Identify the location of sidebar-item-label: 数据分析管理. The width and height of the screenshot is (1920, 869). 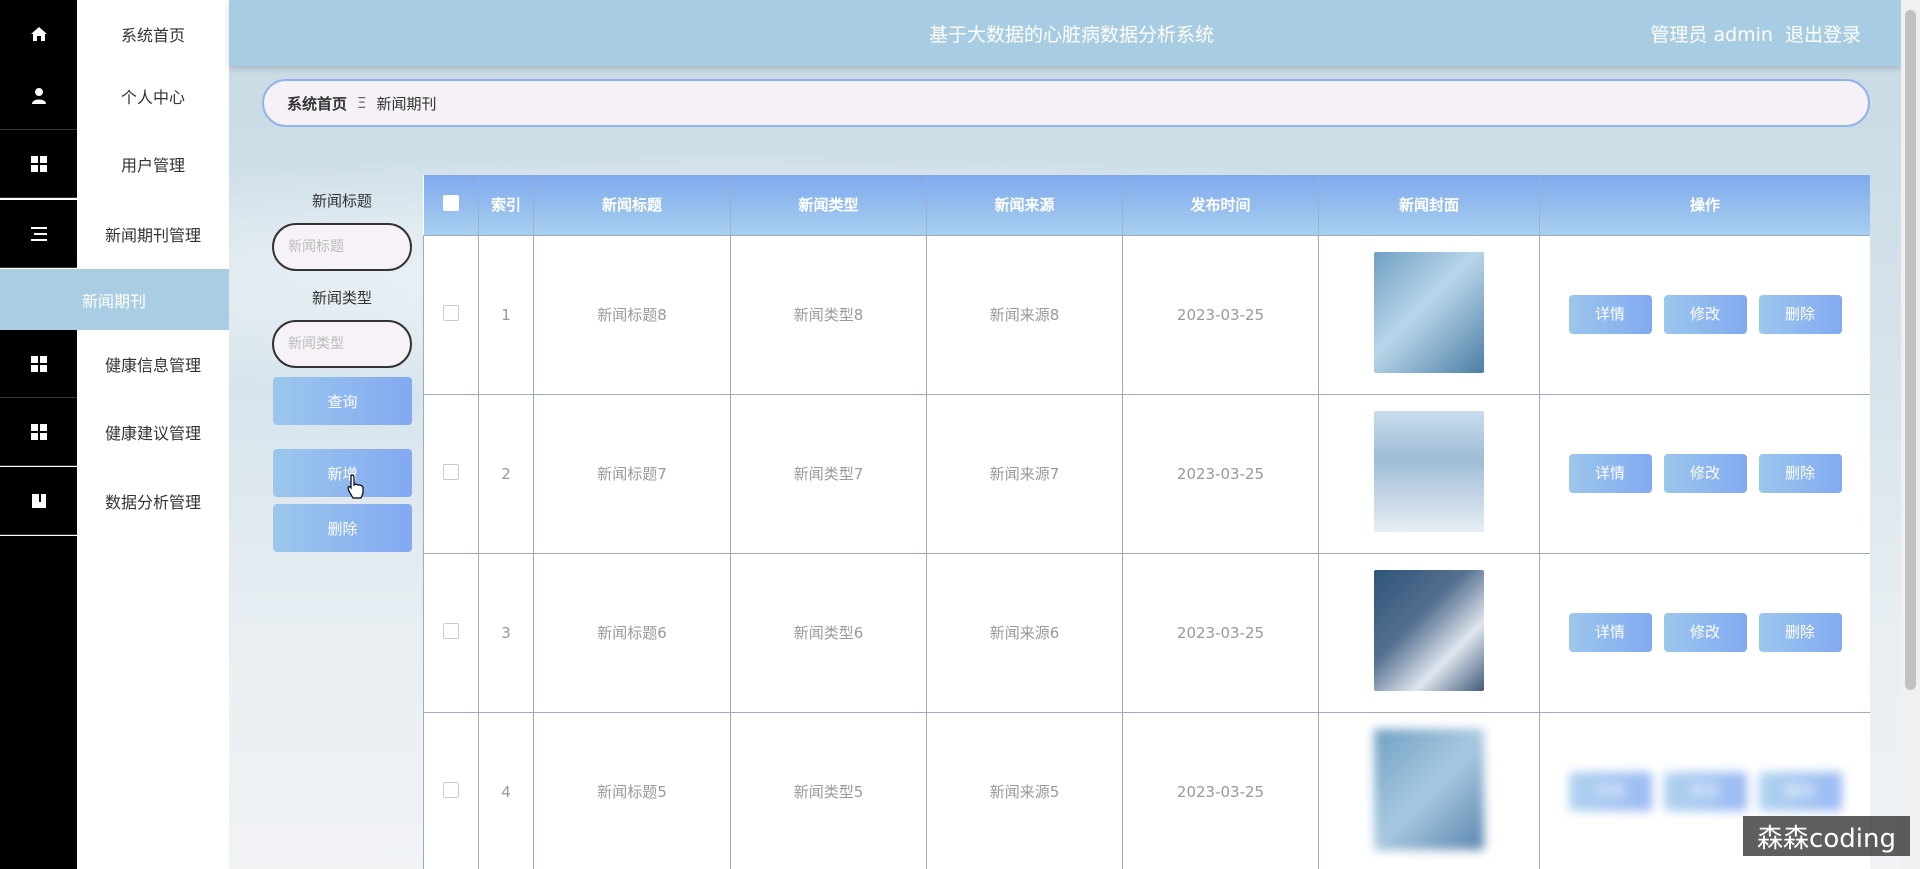
(152, 502).